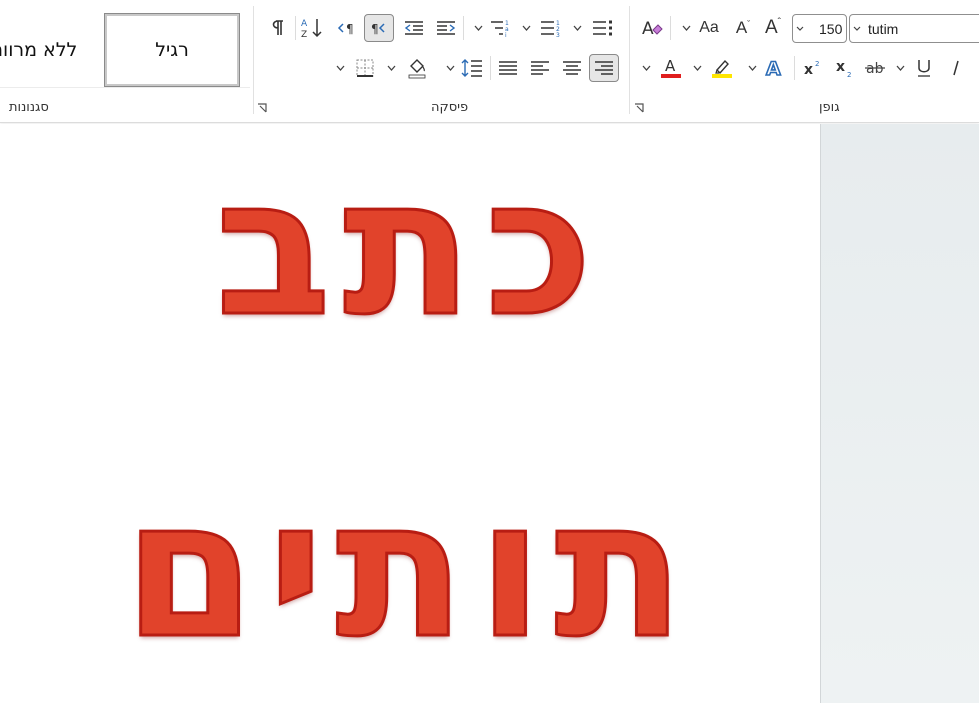 The image size is (979, 703). Describe the element at coordinates (472, 68) in the screenshot. I see `line-spacing-button` at that location.